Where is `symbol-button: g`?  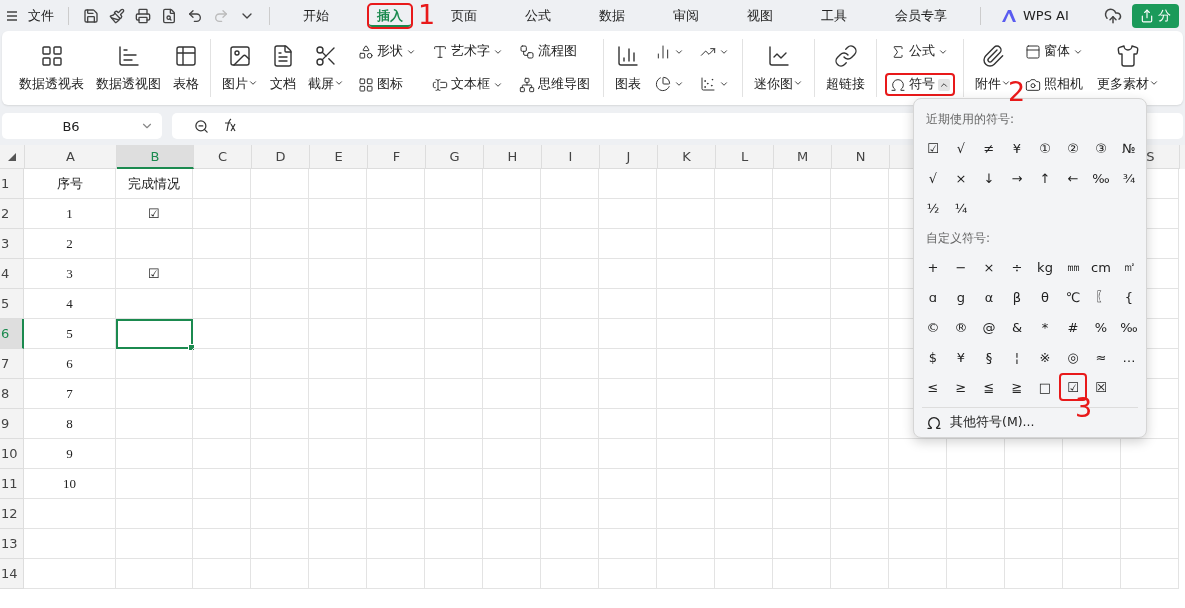
symbol-button: g is located at coordinates (961, 297).